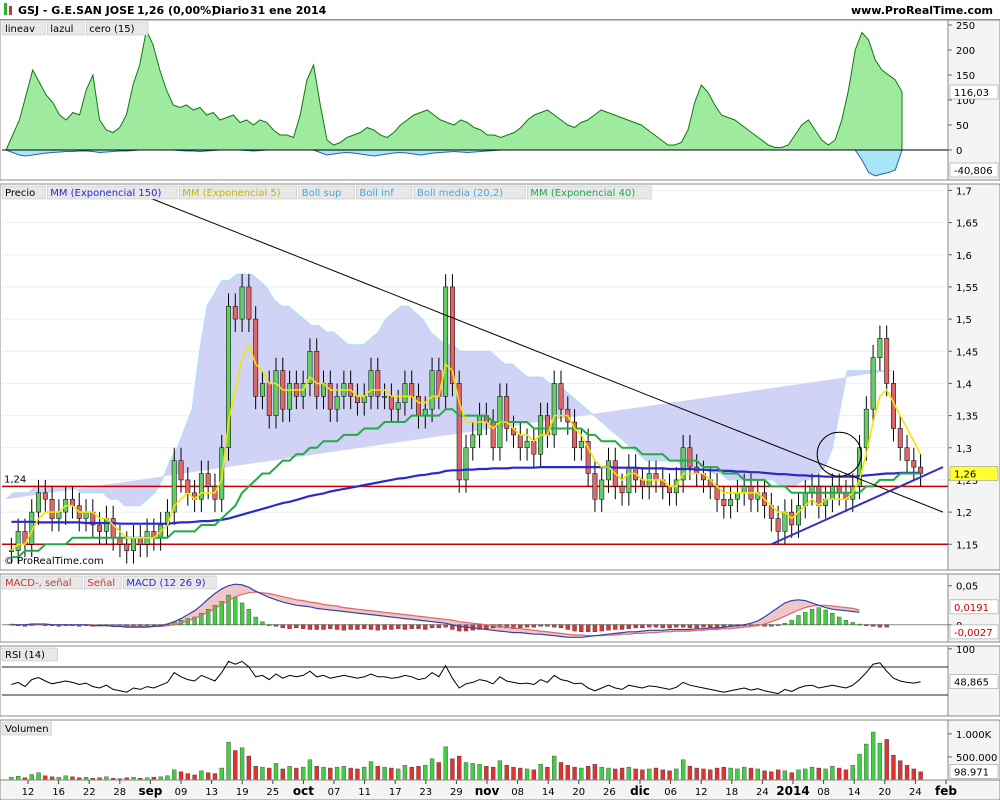 Image resolution: width=1000 pixels, height=804 pixels. What do you see at coordinates (792, 791) in the screenshot?
I see `x-tick-label: 2014` at bounding box center [792, 791].